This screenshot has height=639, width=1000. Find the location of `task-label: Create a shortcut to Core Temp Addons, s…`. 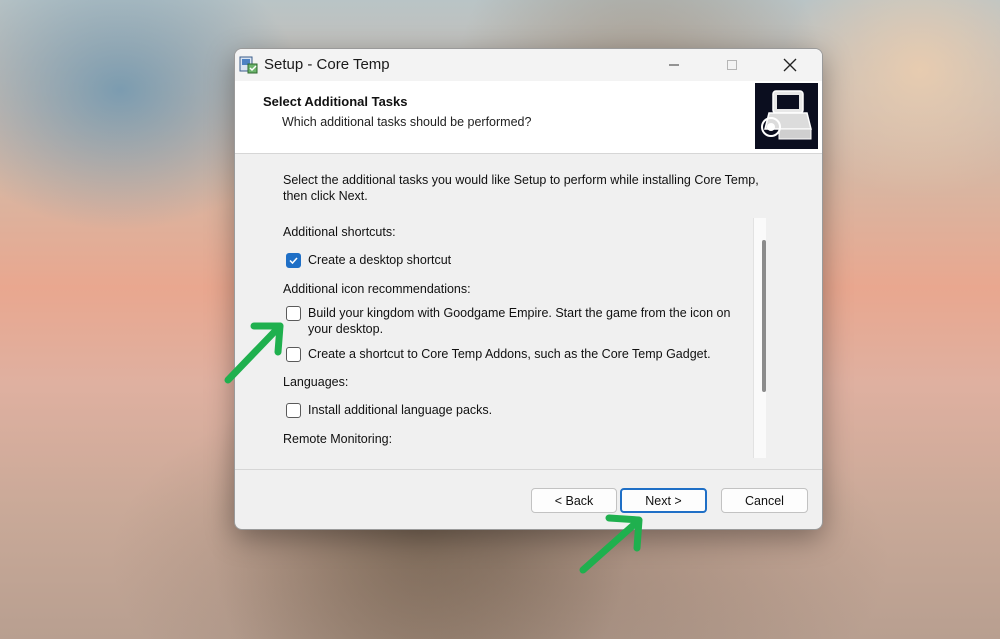

task-label: Create a shortcut to Core Temp Addons, s… is located at coordinates (509, 354).